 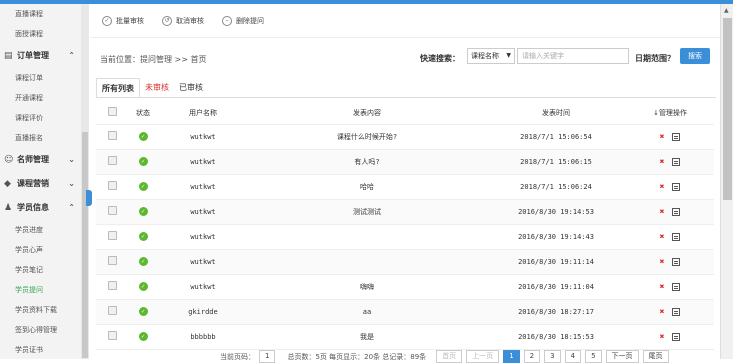 I want to click on table-row: ✓ bbbbbb 我是 2016/8/30 18:15:53 ✖, so click(x=405, y=337).